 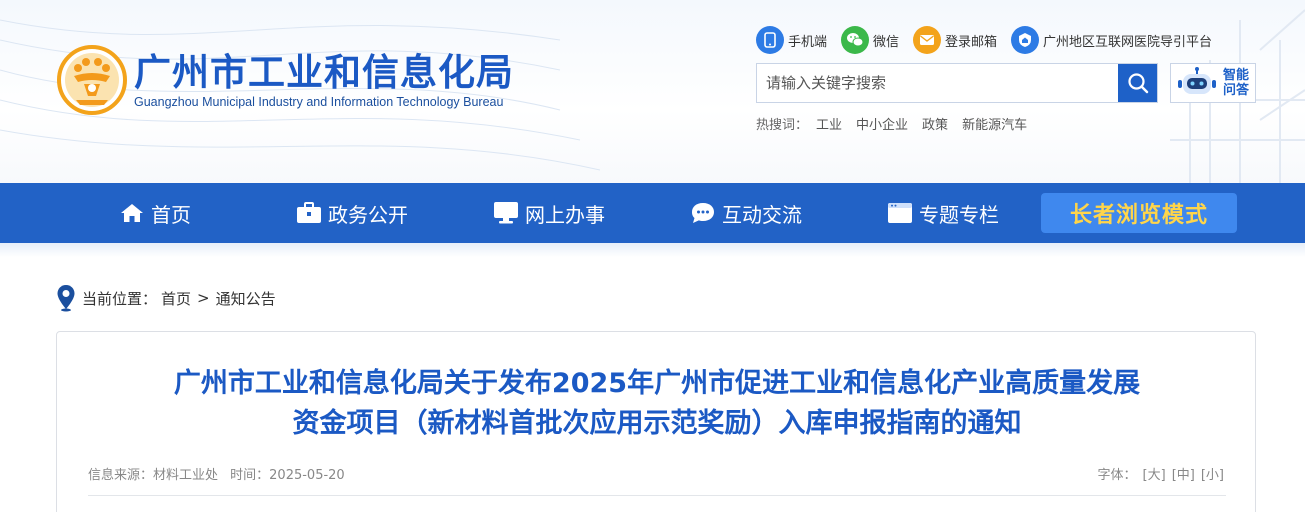 What do you see at coordinates (1197, 80) in the screenshot?
I see `robot-icon` at bounding box center [1197, 80].